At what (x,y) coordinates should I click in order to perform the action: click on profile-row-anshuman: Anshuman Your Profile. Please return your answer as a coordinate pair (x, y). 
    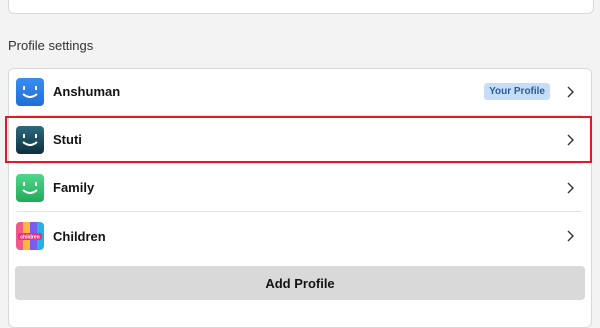
    Looking at the image, I should click on (299, 92).